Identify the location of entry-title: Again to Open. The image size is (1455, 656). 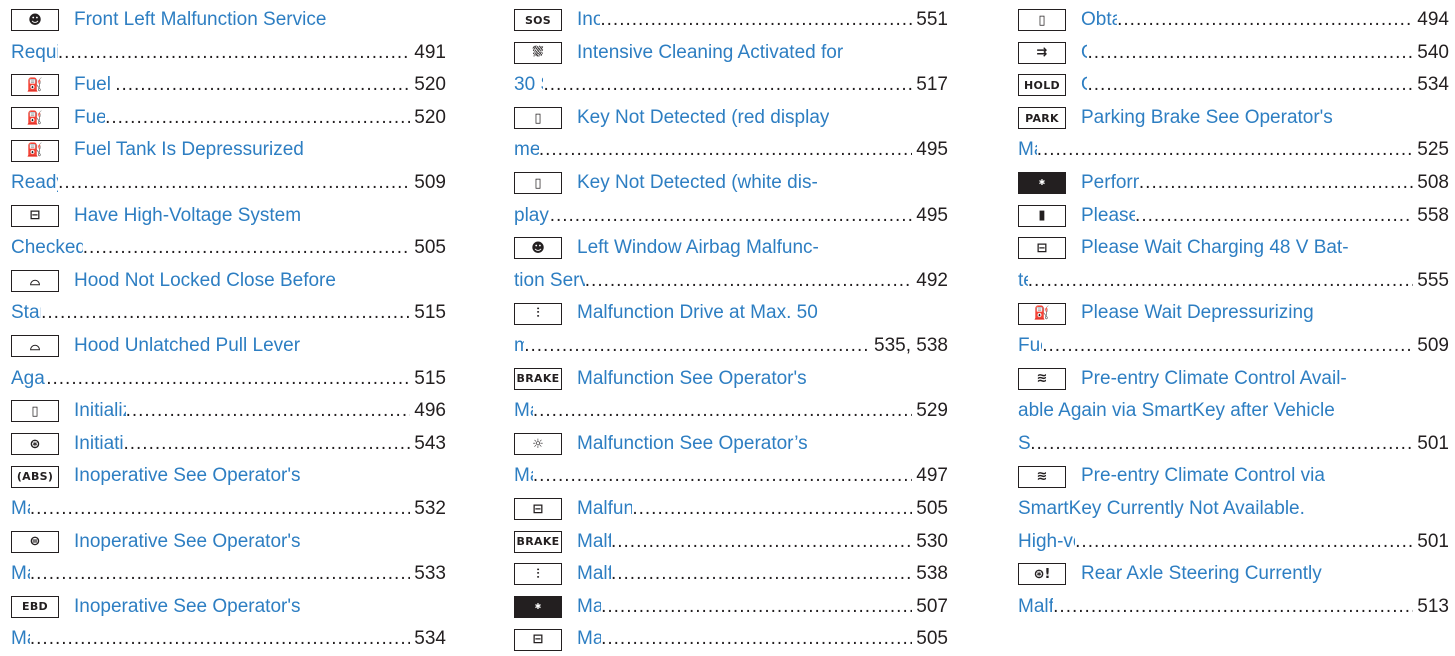
(28, 379).